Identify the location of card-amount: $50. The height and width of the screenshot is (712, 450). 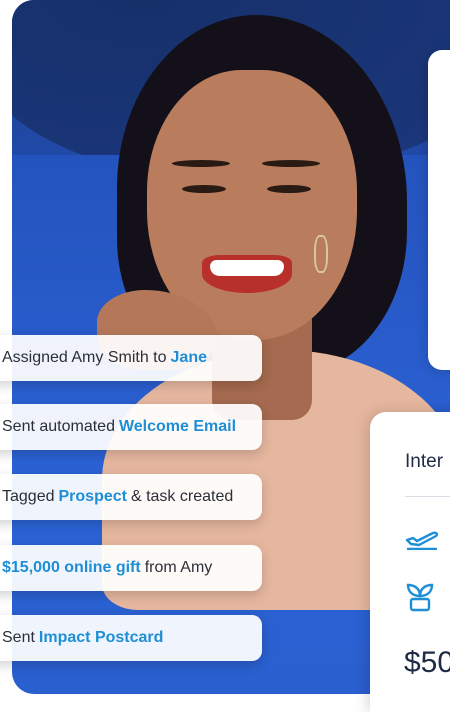
(427, 662).